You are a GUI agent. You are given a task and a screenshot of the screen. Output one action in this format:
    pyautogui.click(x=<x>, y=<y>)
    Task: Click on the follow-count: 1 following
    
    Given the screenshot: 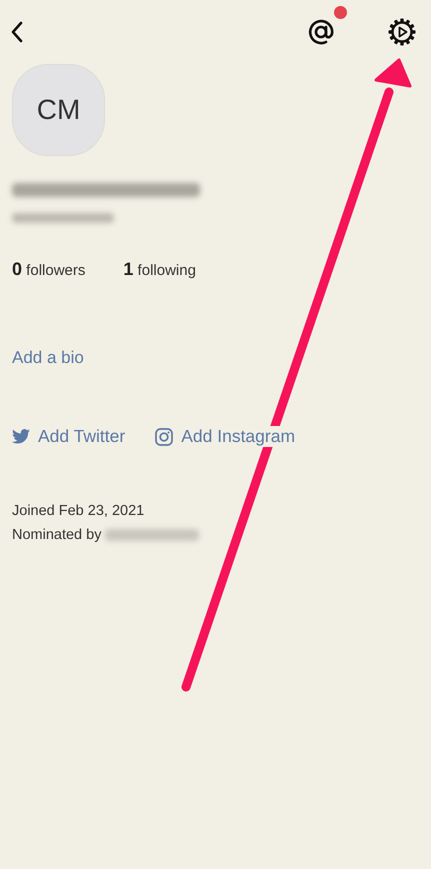 What is the action you would take?
    pyautogui.click(x=159, y=269)
    